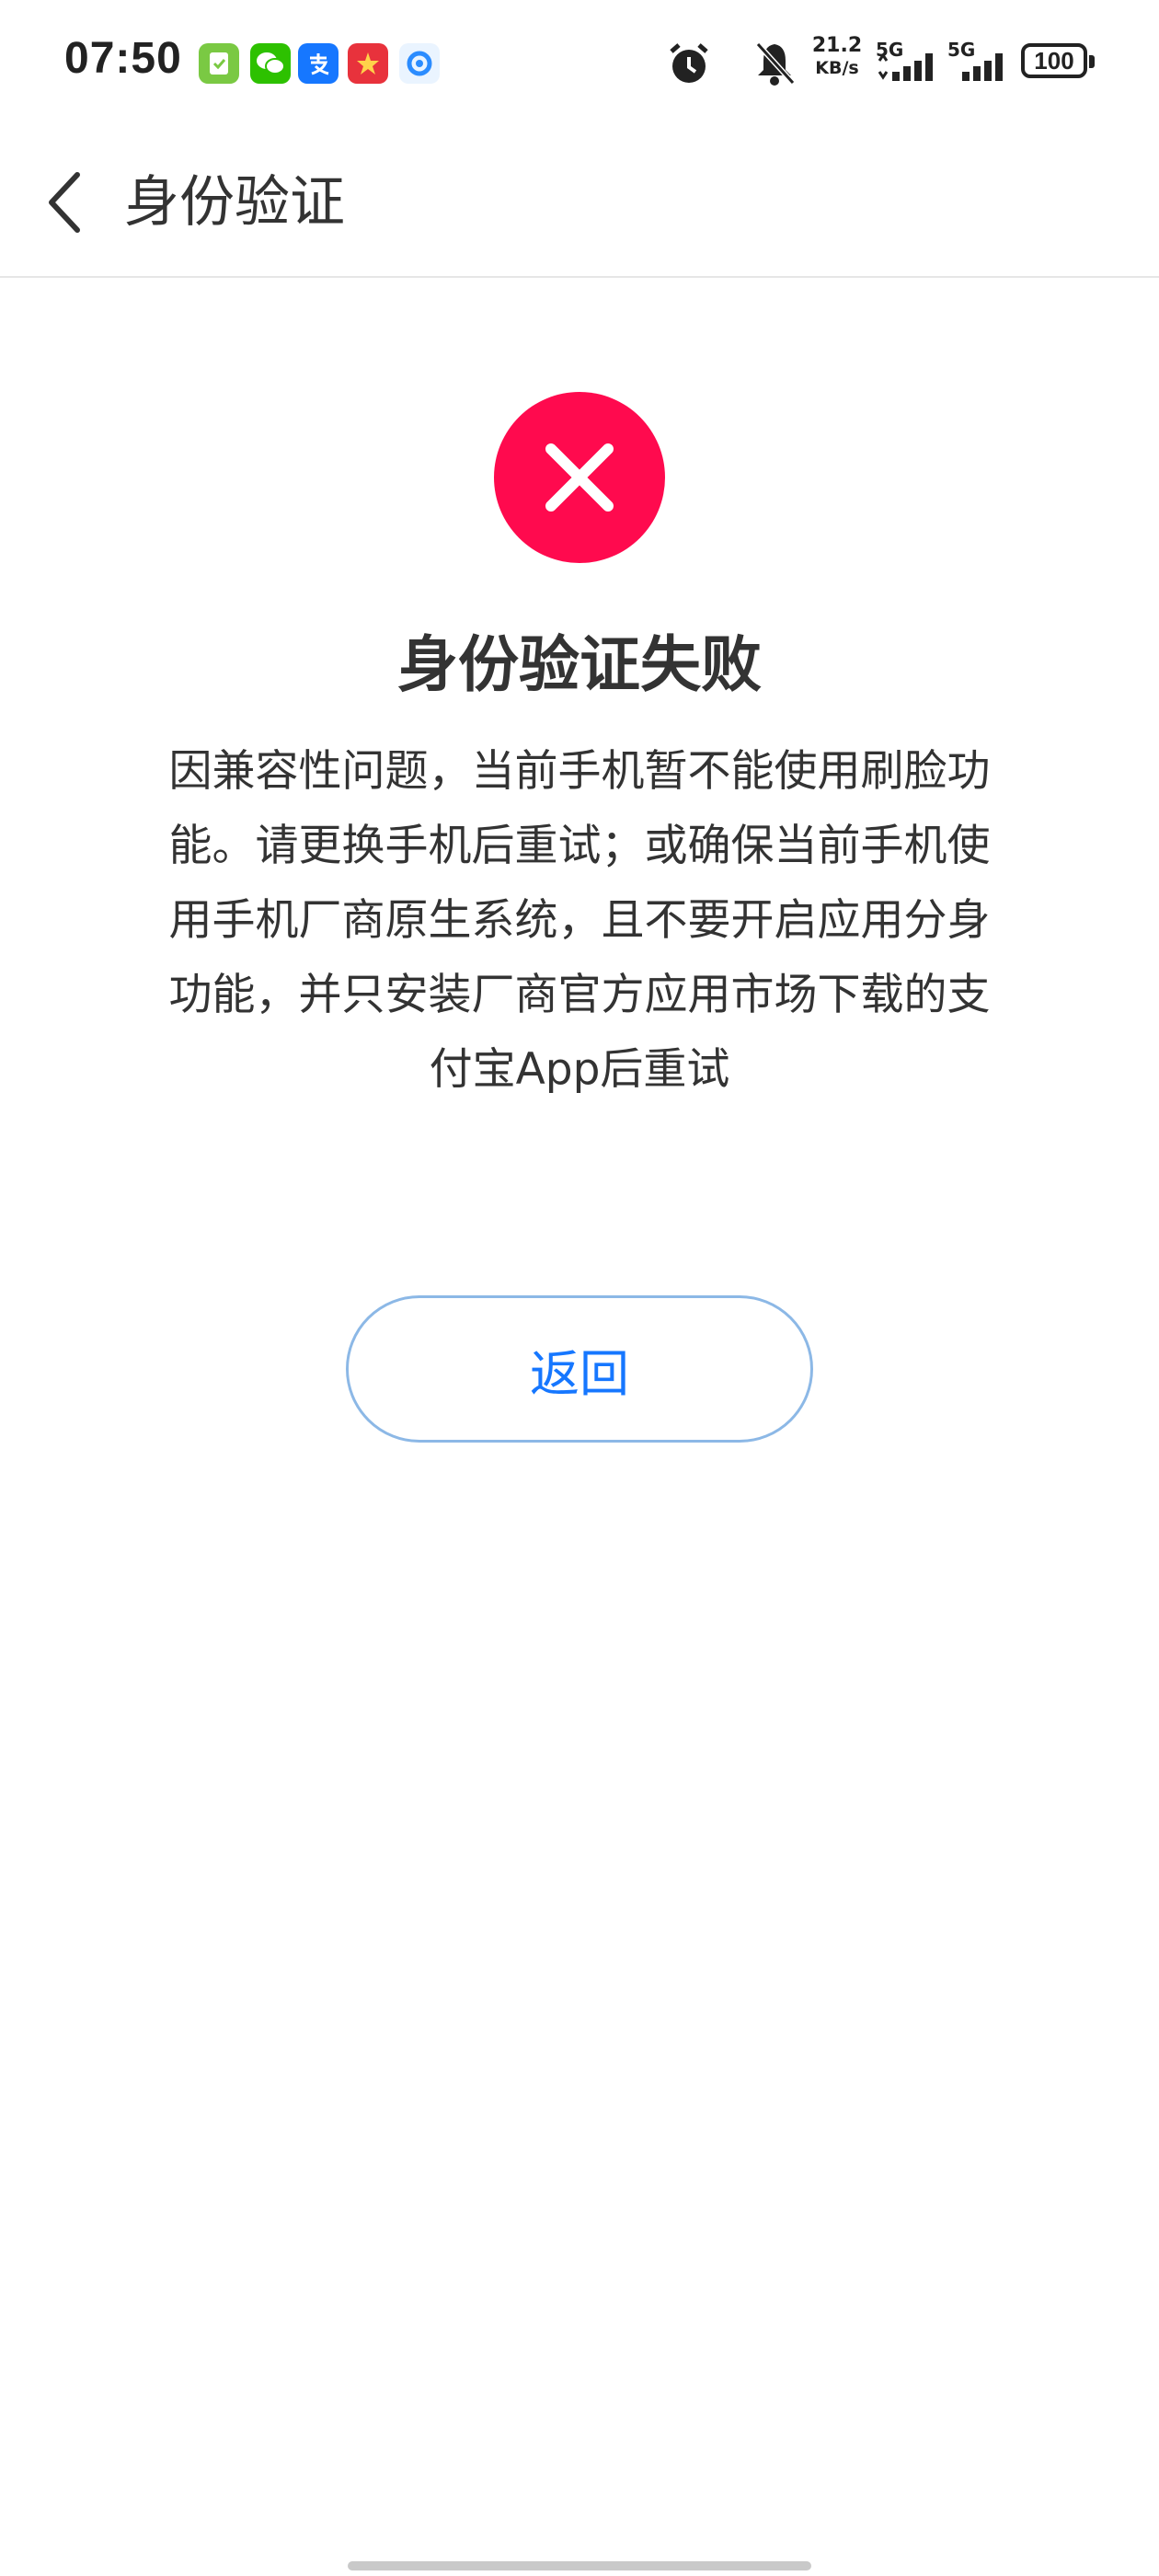 This screenshot has height=2576, width=1159. What do you see at coordinates (368, 63) in the screenshot?
I see `game-app-icon` at bounding box center [368, 63].